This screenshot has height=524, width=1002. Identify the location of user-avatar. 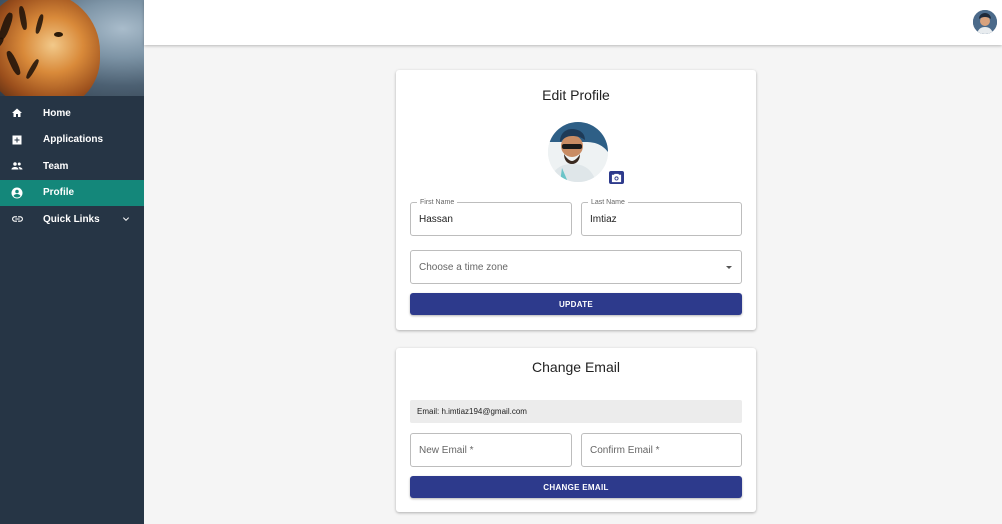
(985, 22).